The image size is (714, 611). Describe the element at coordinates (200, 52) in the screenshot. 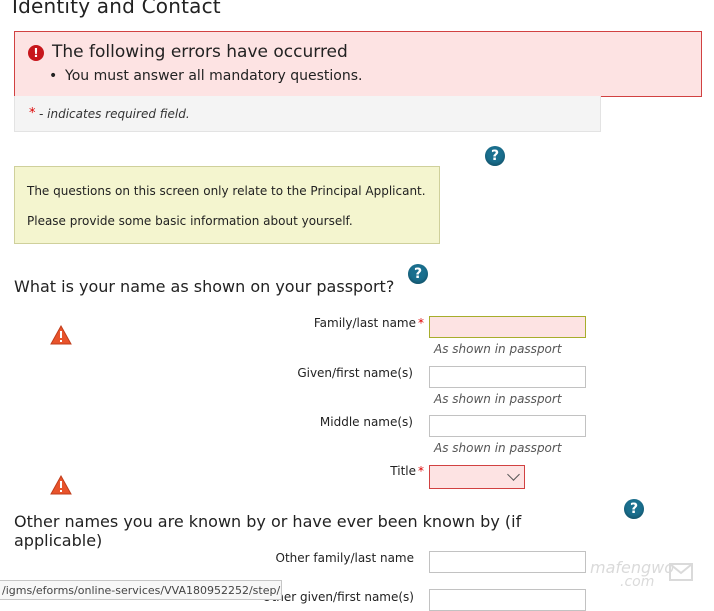

I see `error-title: The following errors have occurred` at that location.